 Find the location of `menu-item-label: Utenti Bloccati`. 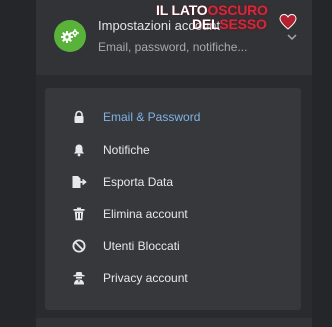

menu-item-label: Utenti Bloccati is located at coordinates (141, 246).